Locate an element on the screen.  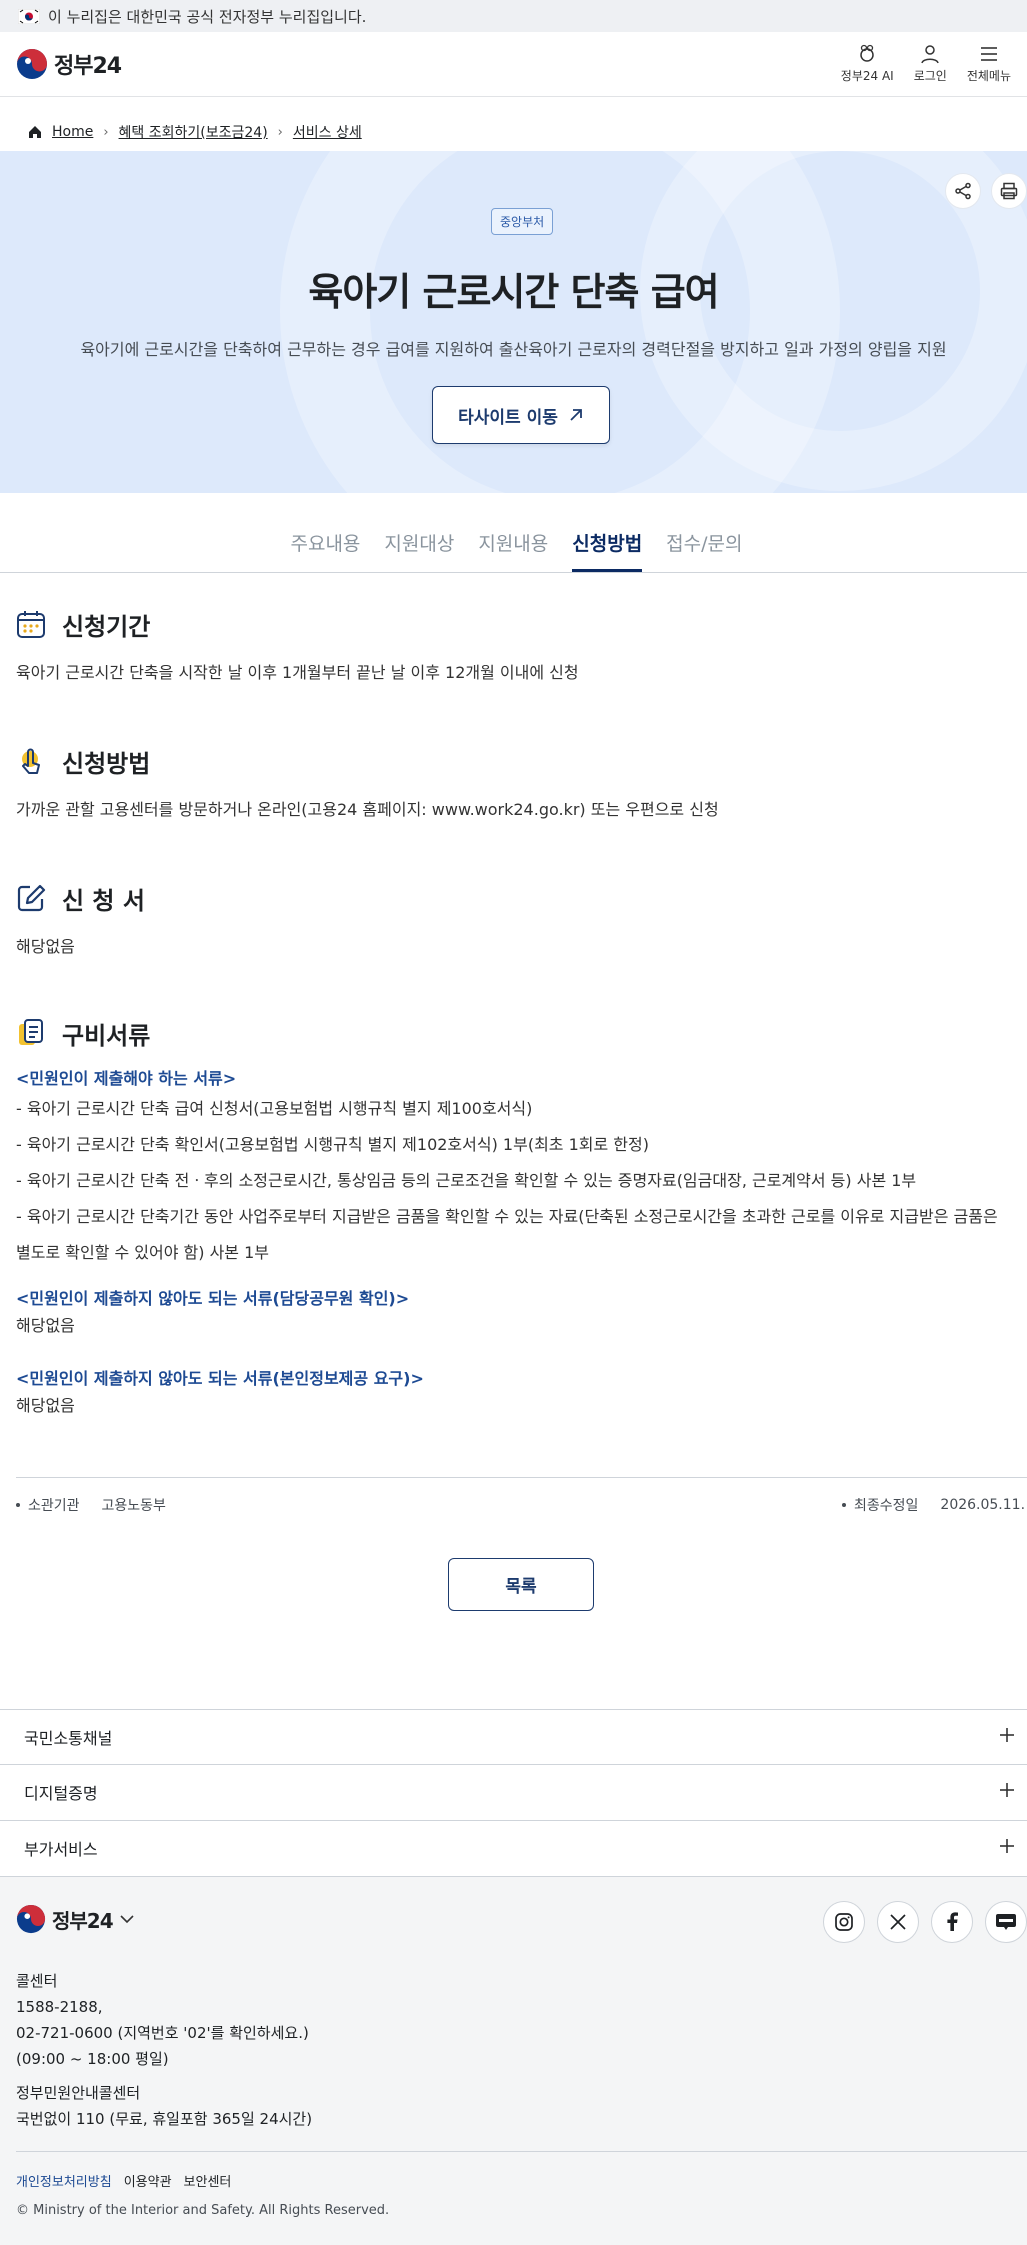
logo-text: 정부24 is located at coordinates (88, 66).